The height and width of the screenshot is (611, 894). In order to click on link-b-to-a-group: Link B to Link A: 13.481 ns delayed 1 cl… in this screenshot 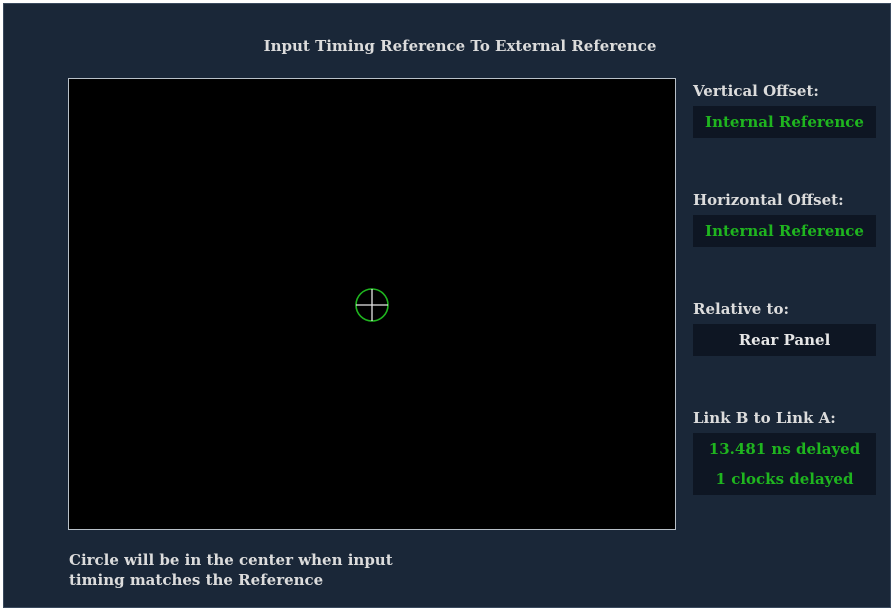, I will do `click(785, 451)`.